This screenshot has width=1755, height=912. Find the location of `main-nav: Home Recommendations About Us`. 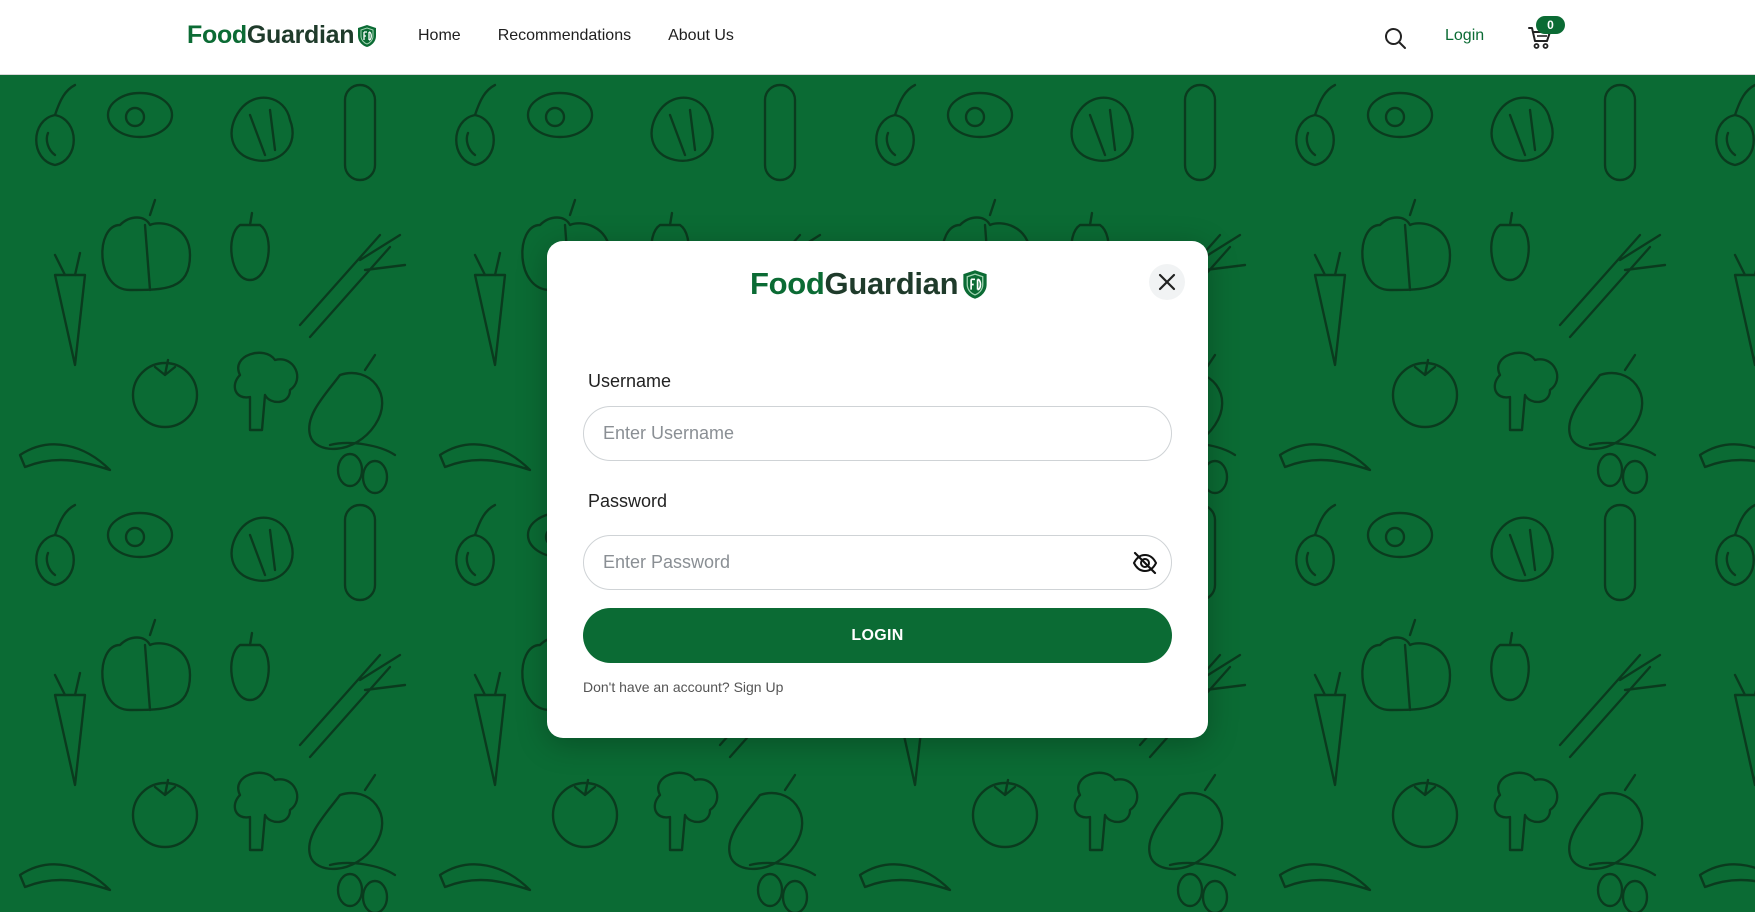

main-nav: Home Recommendations About Us is located at coordinates (576, 36).